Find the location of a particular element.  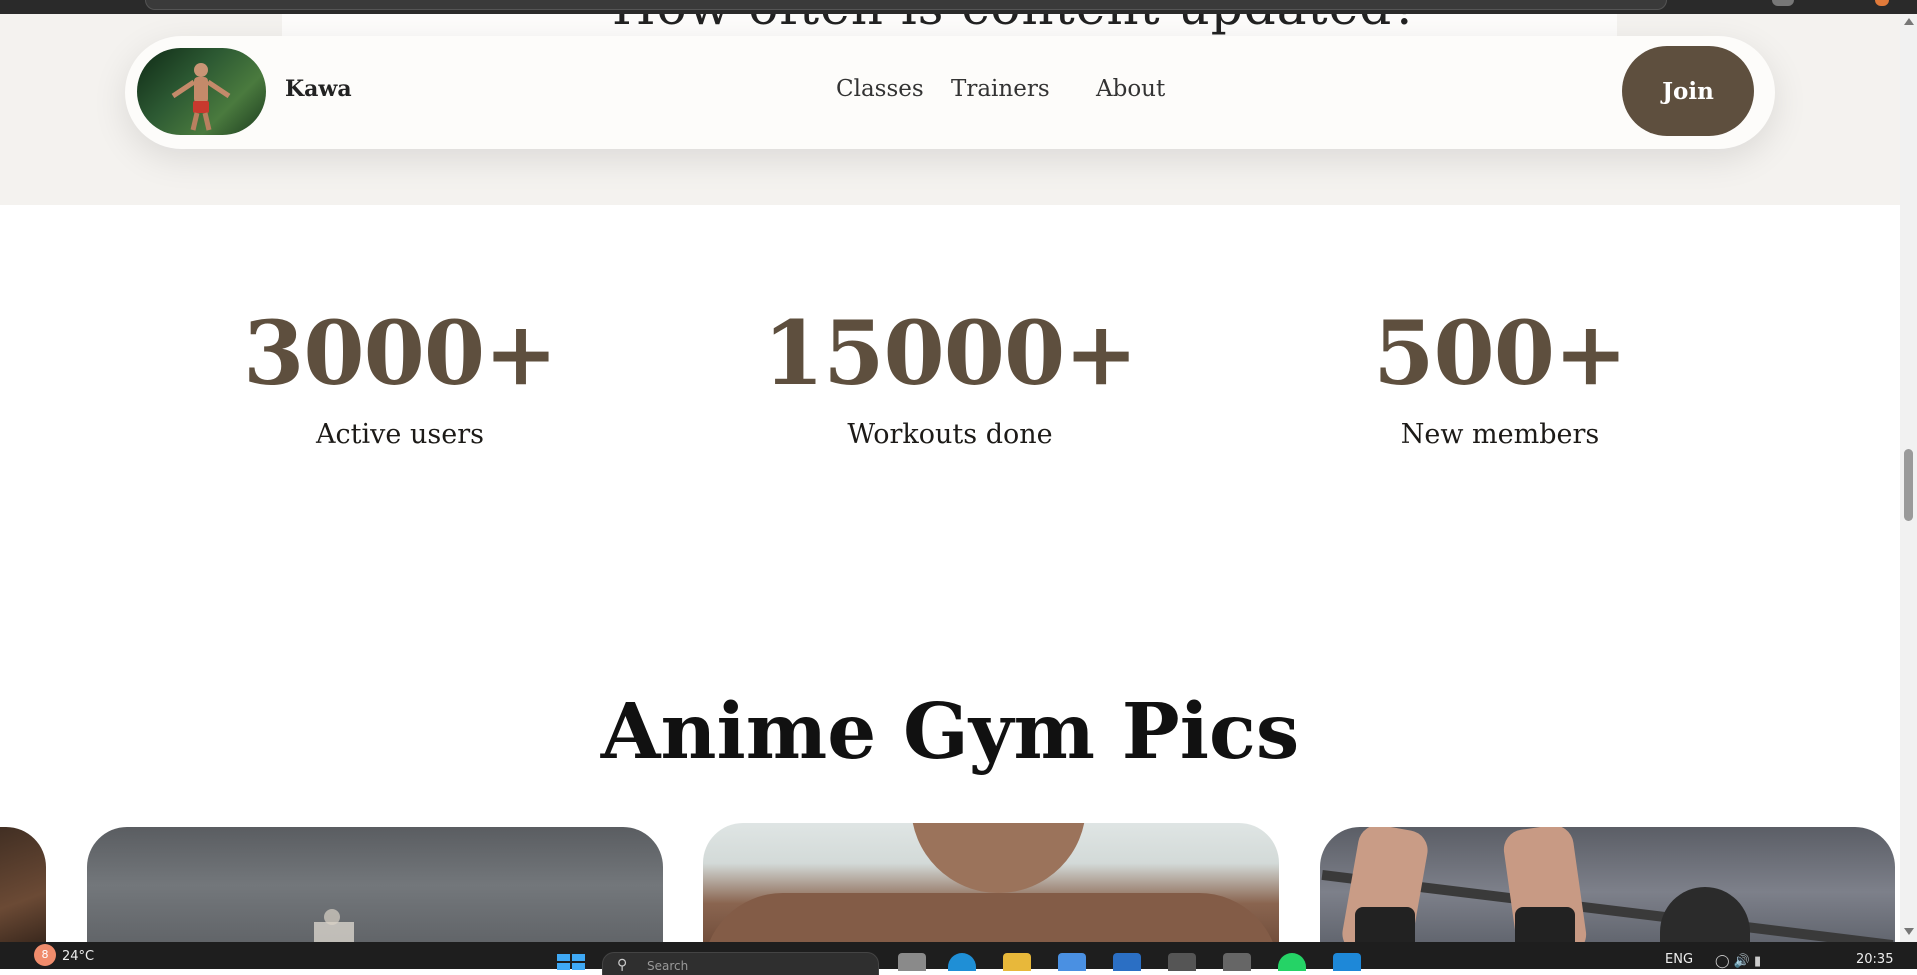

extension-icon is located at coordinates (1882, 3).